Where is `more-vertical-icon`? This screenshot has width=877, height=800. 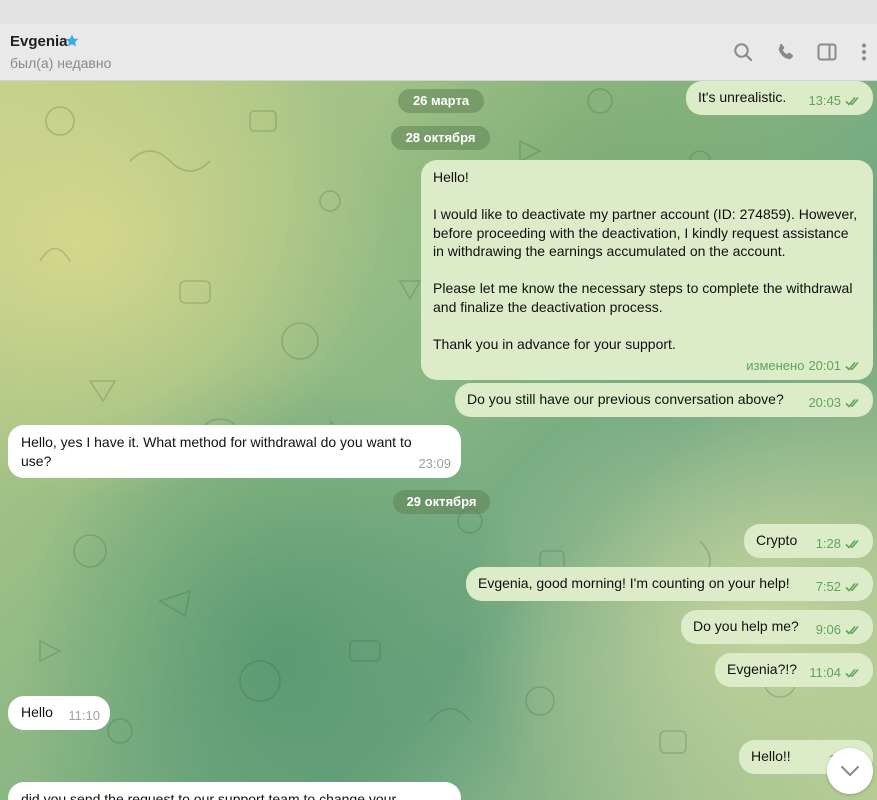
more-vertical-icon is located at coordinates (864, 52).